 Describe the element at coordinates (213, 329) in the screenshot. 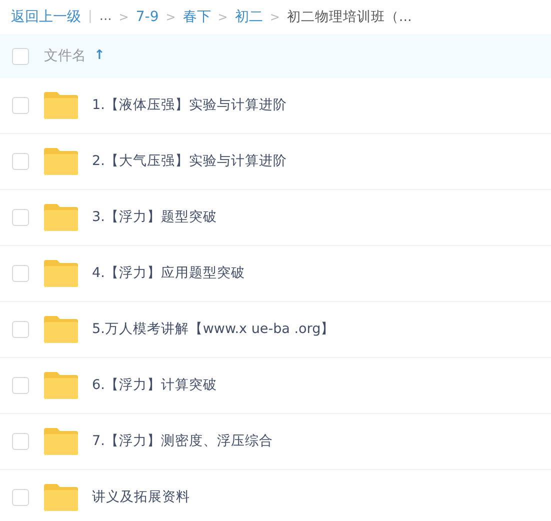

I see `file-name: 5.万人模考讲解【www.x ue-ba .org】` at that location.